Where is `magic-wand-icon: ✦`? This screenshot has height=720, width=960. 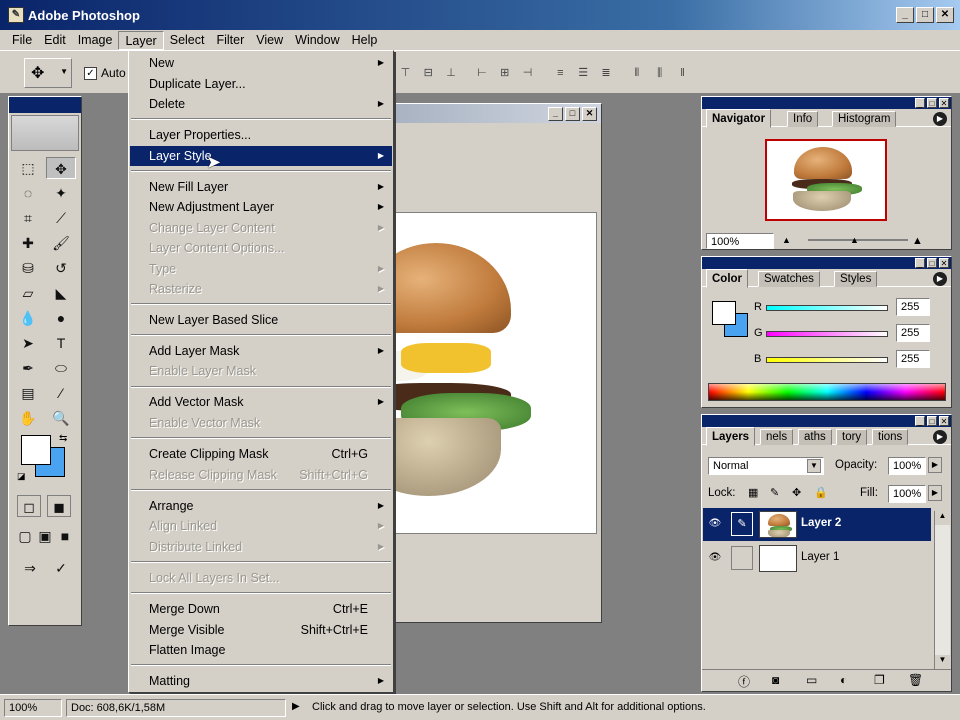 magic-wand-icon: ✦ is located at coordinates (61, 193).